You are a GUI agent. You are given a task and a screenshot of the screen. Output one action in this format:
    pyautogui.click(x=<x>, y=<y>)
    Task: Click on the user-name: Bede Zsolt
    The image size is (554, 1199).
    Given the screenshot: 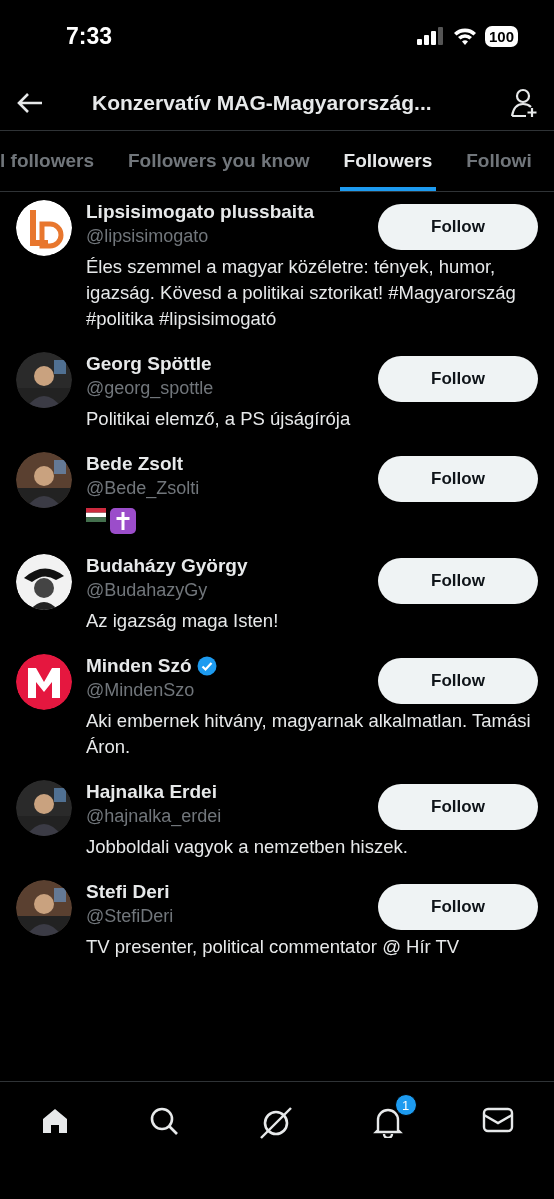 What is the action you would take?
    pyautogui.click(x=135, y=464)
    